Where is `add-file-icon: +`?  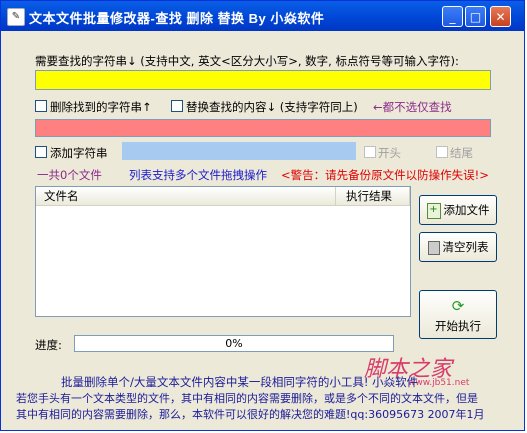 add-file-icon: + is located at coordinates (433, 210).